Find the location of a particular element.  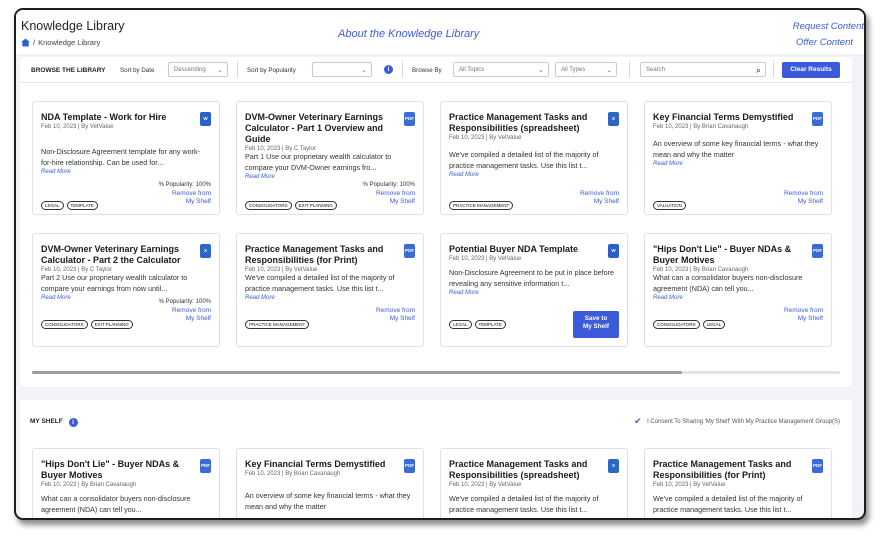

my-shelf-label: MY SHELF is located at coordinates (46, 421).